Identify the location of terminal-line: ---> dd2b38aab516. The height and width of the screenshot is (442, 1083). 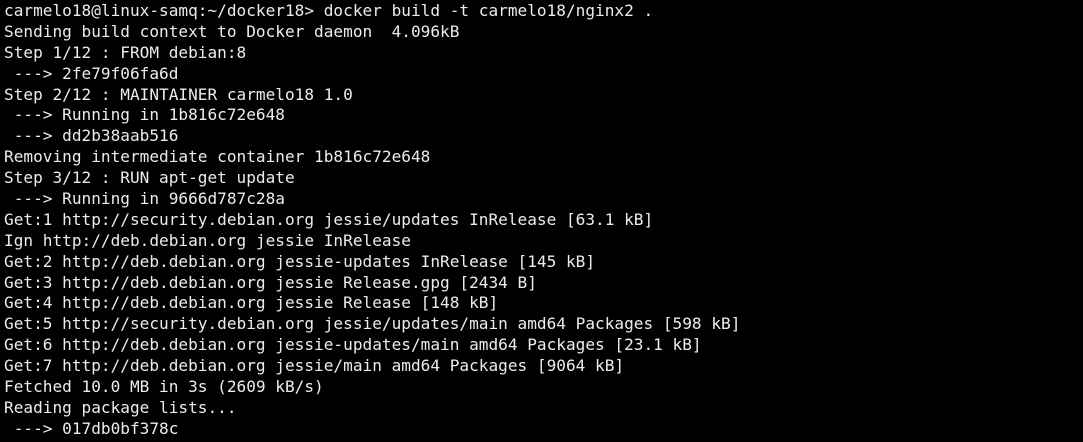
(91, 136).